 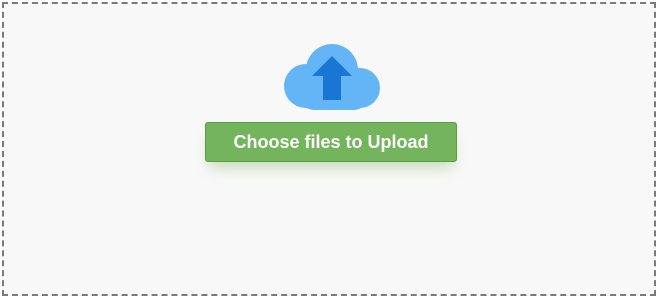 I want to click on cloud-upload-icon, so click(x=332, y=78).